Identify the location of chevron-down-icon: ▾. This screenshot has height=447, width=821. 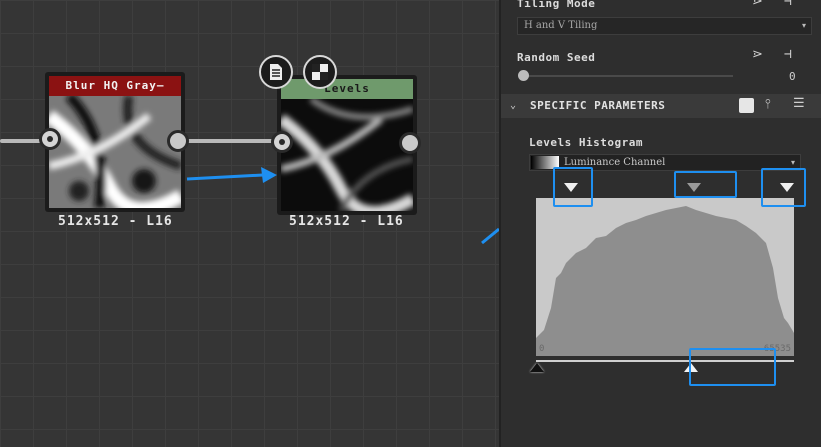
(803, 25).